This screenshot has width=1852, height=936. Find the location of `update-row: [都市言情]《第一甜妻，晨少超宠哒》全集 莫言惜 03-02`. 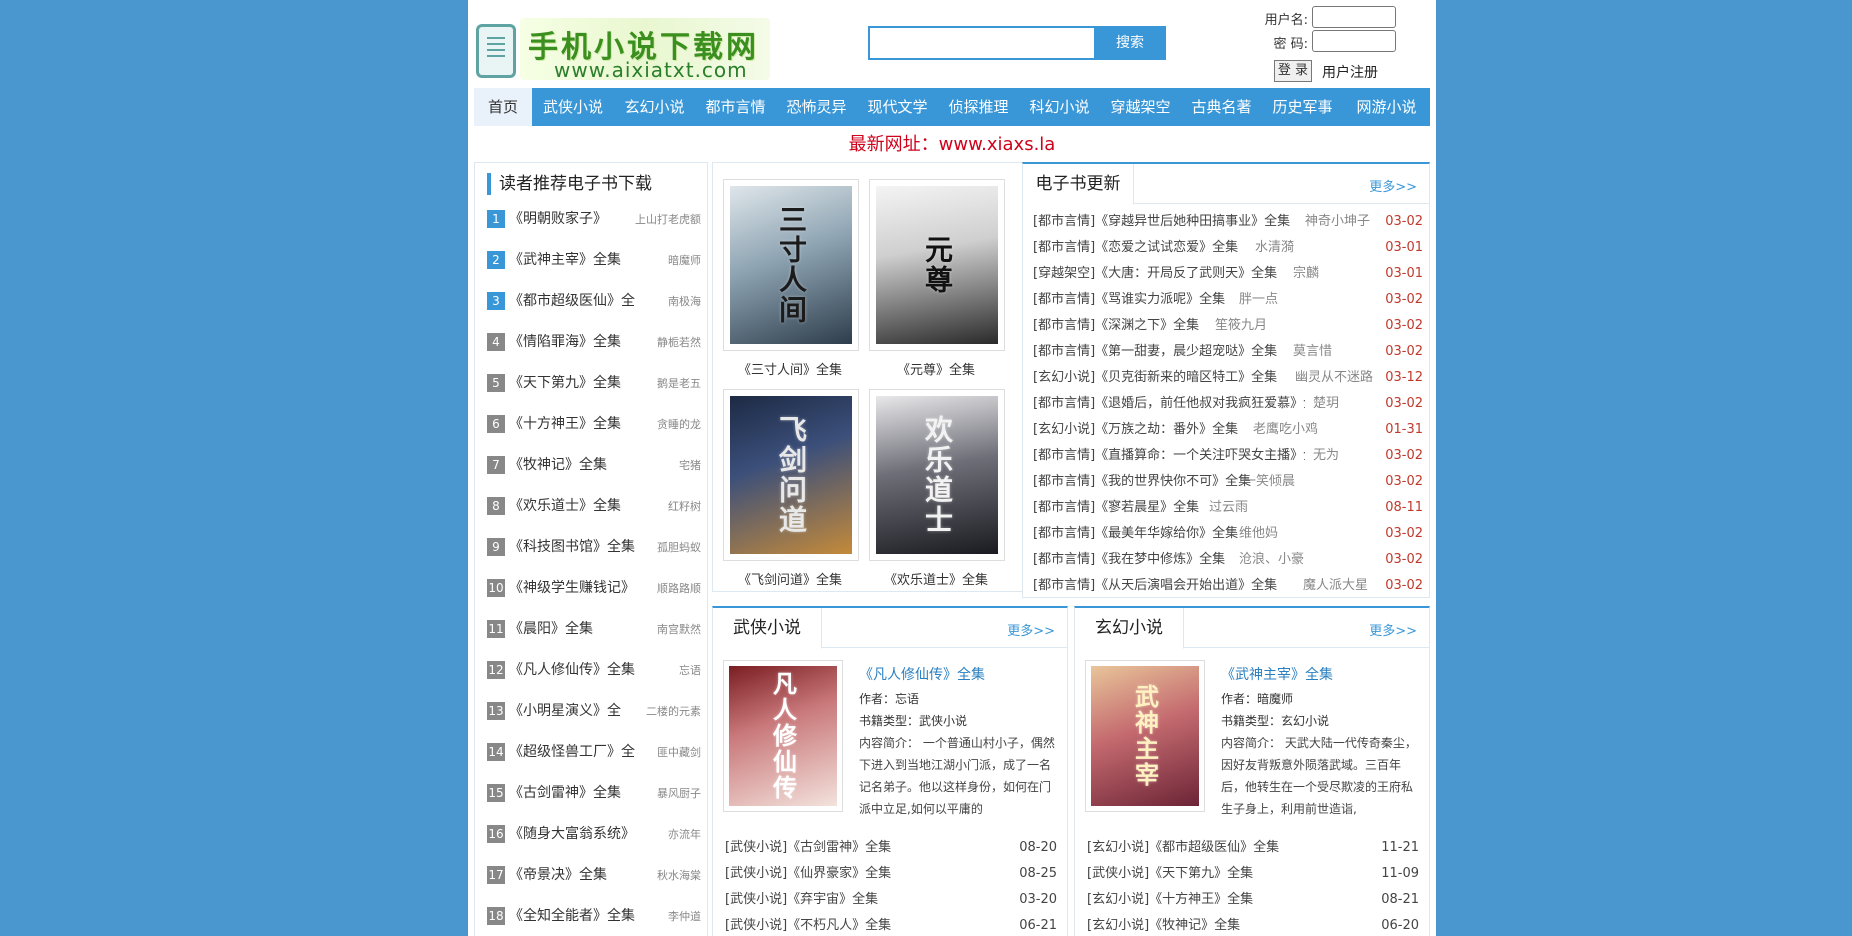

update-row: [都市言情]《第一甜妻，晨少超宠哒》全集 莫言惜 03-02 is located at coordinates (1228, 352).